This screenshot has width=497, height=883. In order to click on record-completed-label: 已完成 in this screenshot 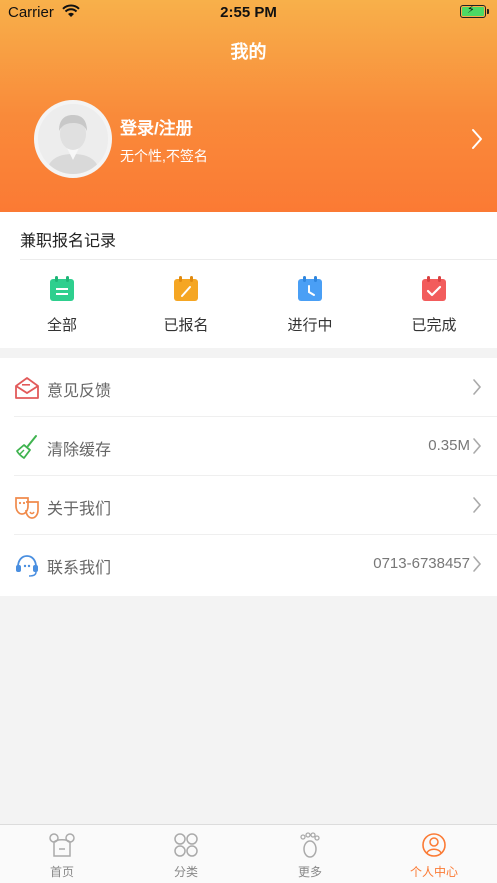, I will do `click(434, 325)`.